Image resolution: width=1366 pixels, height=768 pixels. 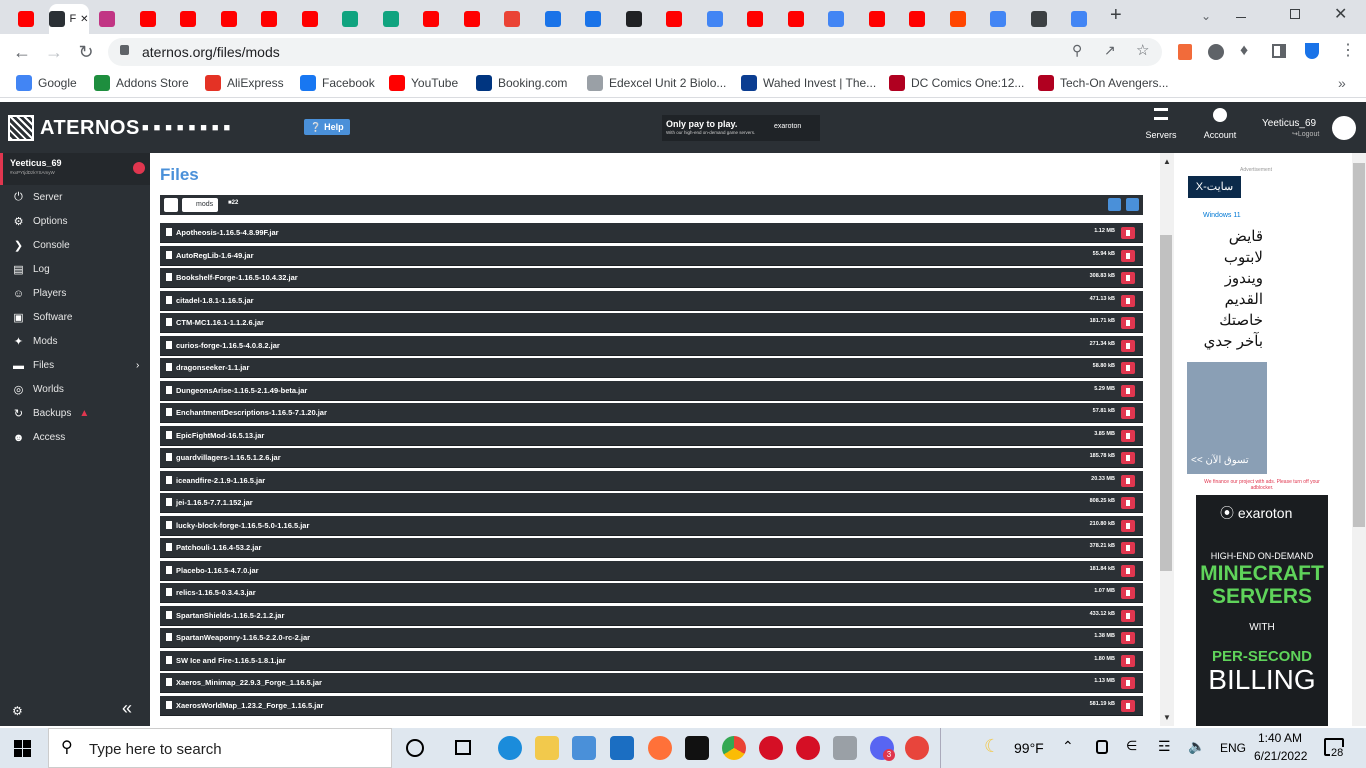 I want to click on sidebar-item-players: ☺ Players, so click(x=39, y=293).